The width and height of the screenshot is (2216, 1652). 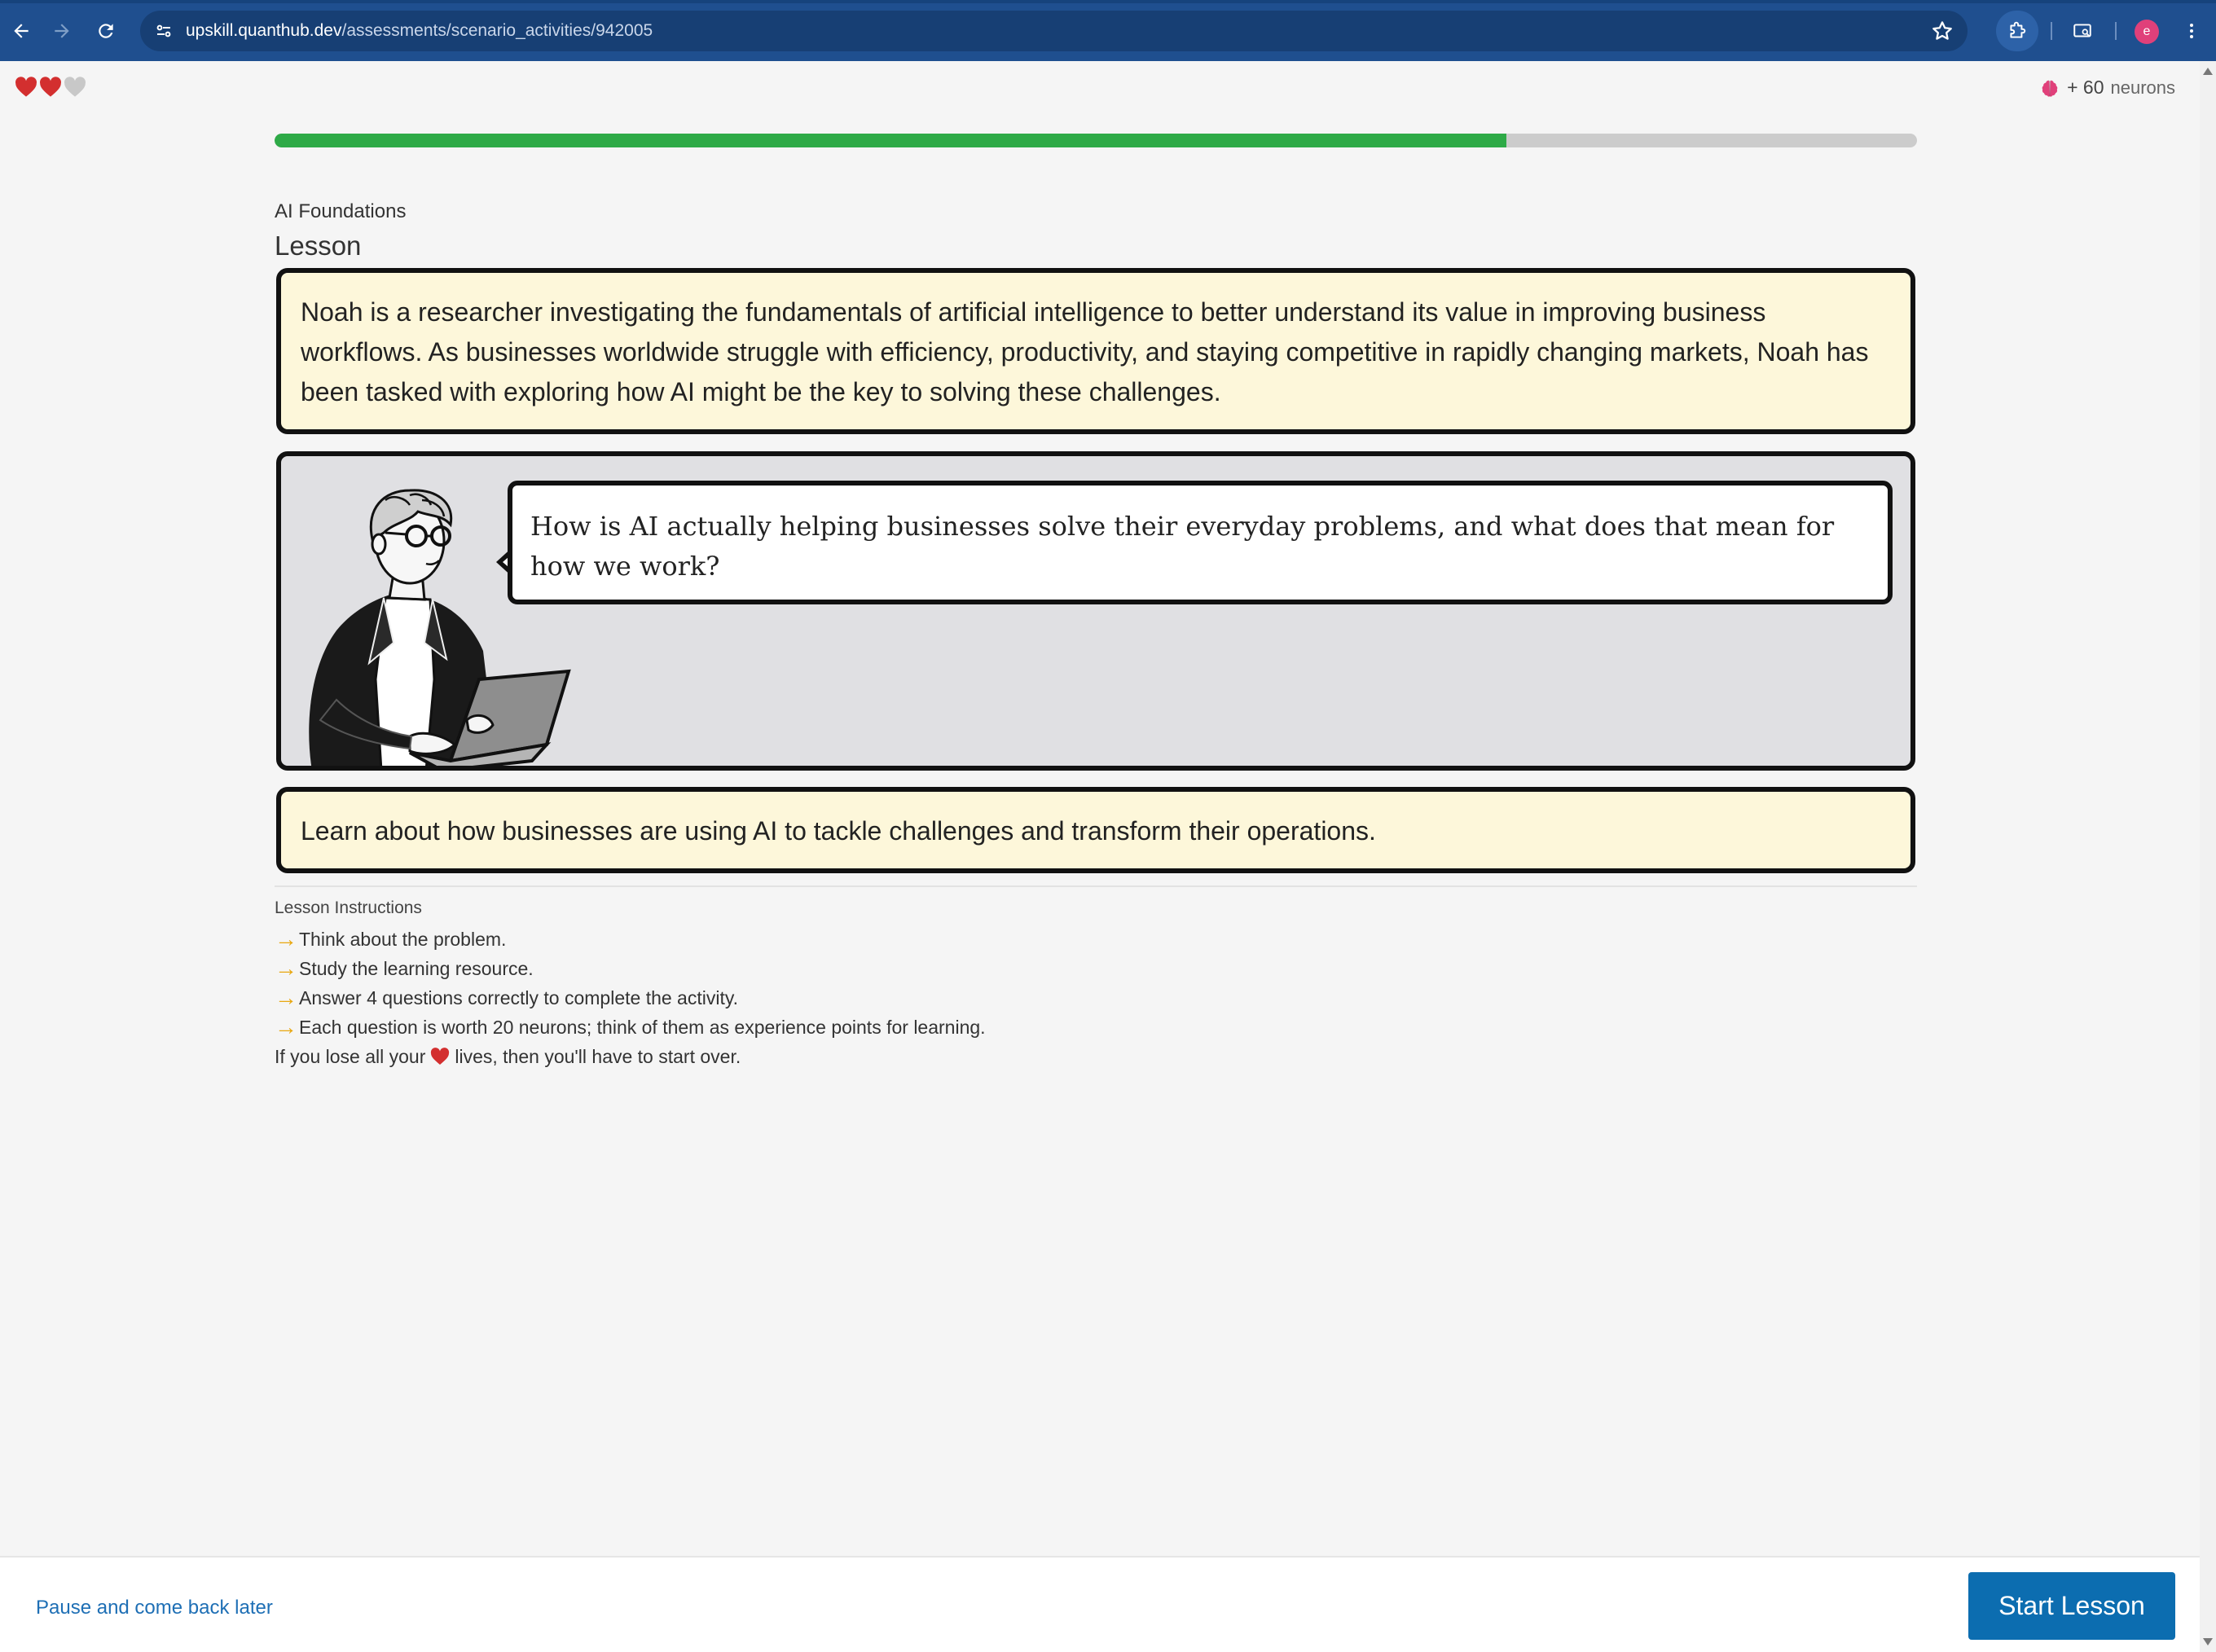 What do you see at coordinates (163, 31) in the screenshot?
I see `site-settings-icon` at bounding box center [163, 31].